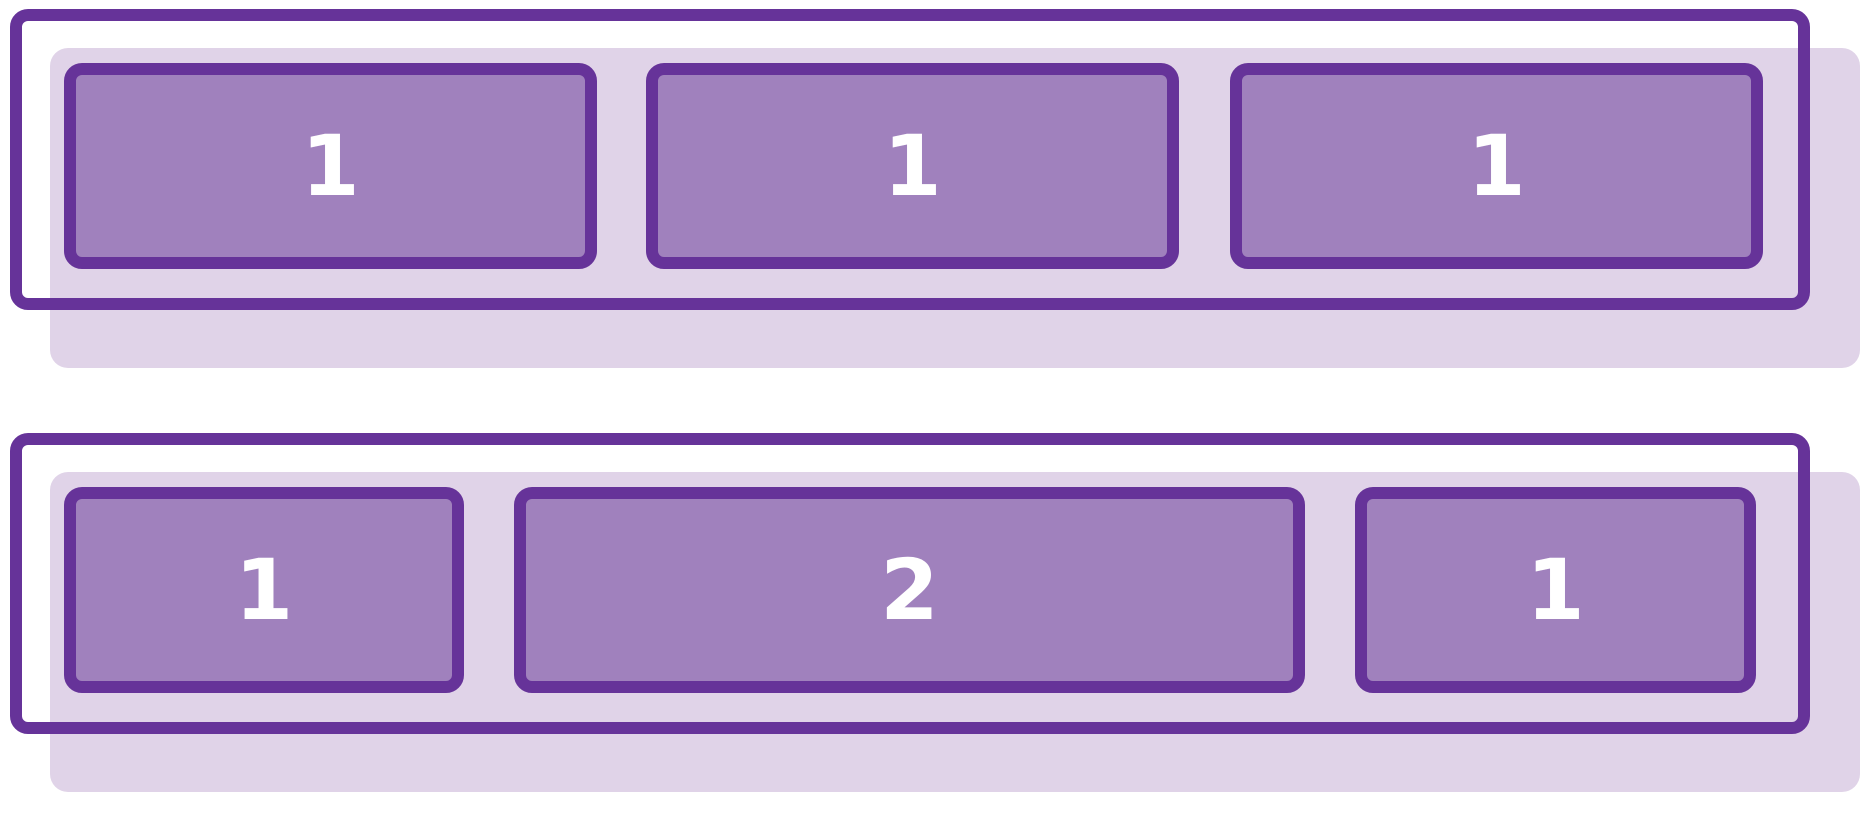 The width and height of the screenshot is (1870, 815). I want to click on flex-item: 2, so click(909, 590).